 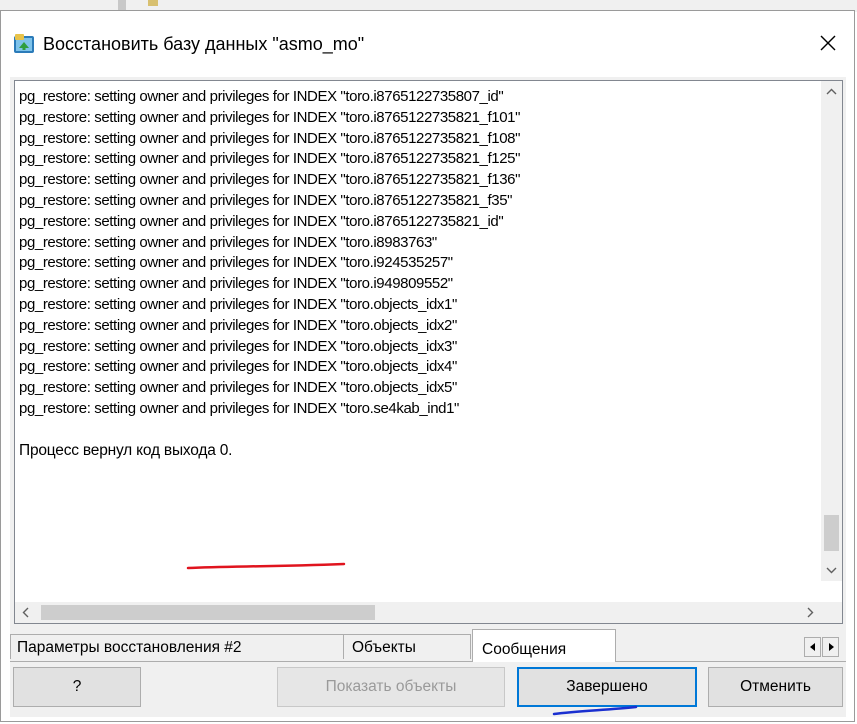 What do you see at coordinates (831, 570) in the screenshot?
I see `chevron-down-icon` at bounding box center [831, 570].